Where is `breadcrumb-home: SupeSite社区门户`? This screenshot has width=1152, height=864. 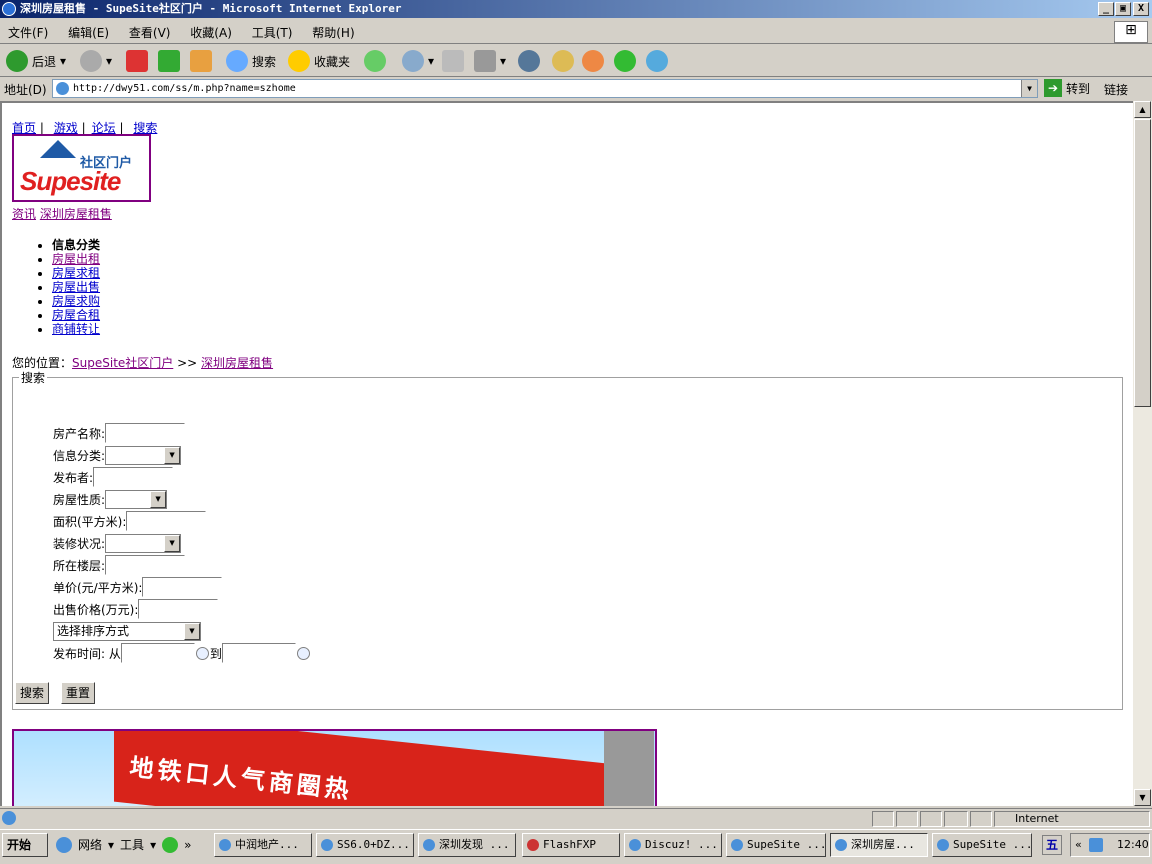 breadcrumb-home: SupeSite社区门户 is located at coordinates (122, 363).